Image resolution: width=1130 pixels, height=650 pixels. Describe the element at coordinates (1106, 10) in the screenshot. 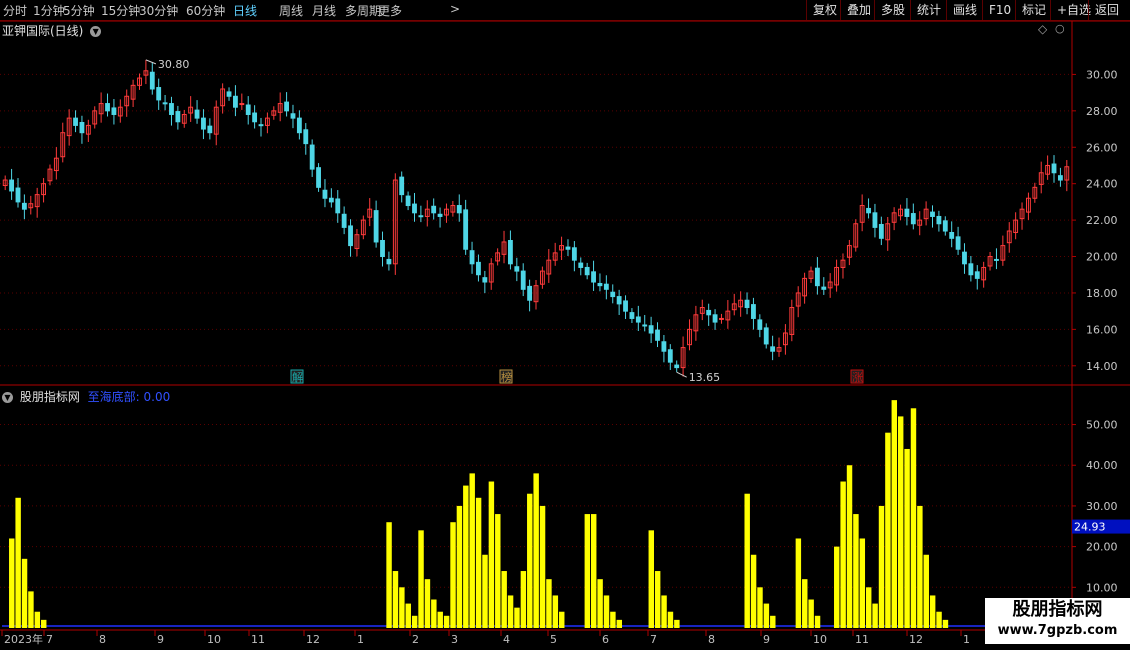

I see `toolbar-action-button: 返回` at that location.